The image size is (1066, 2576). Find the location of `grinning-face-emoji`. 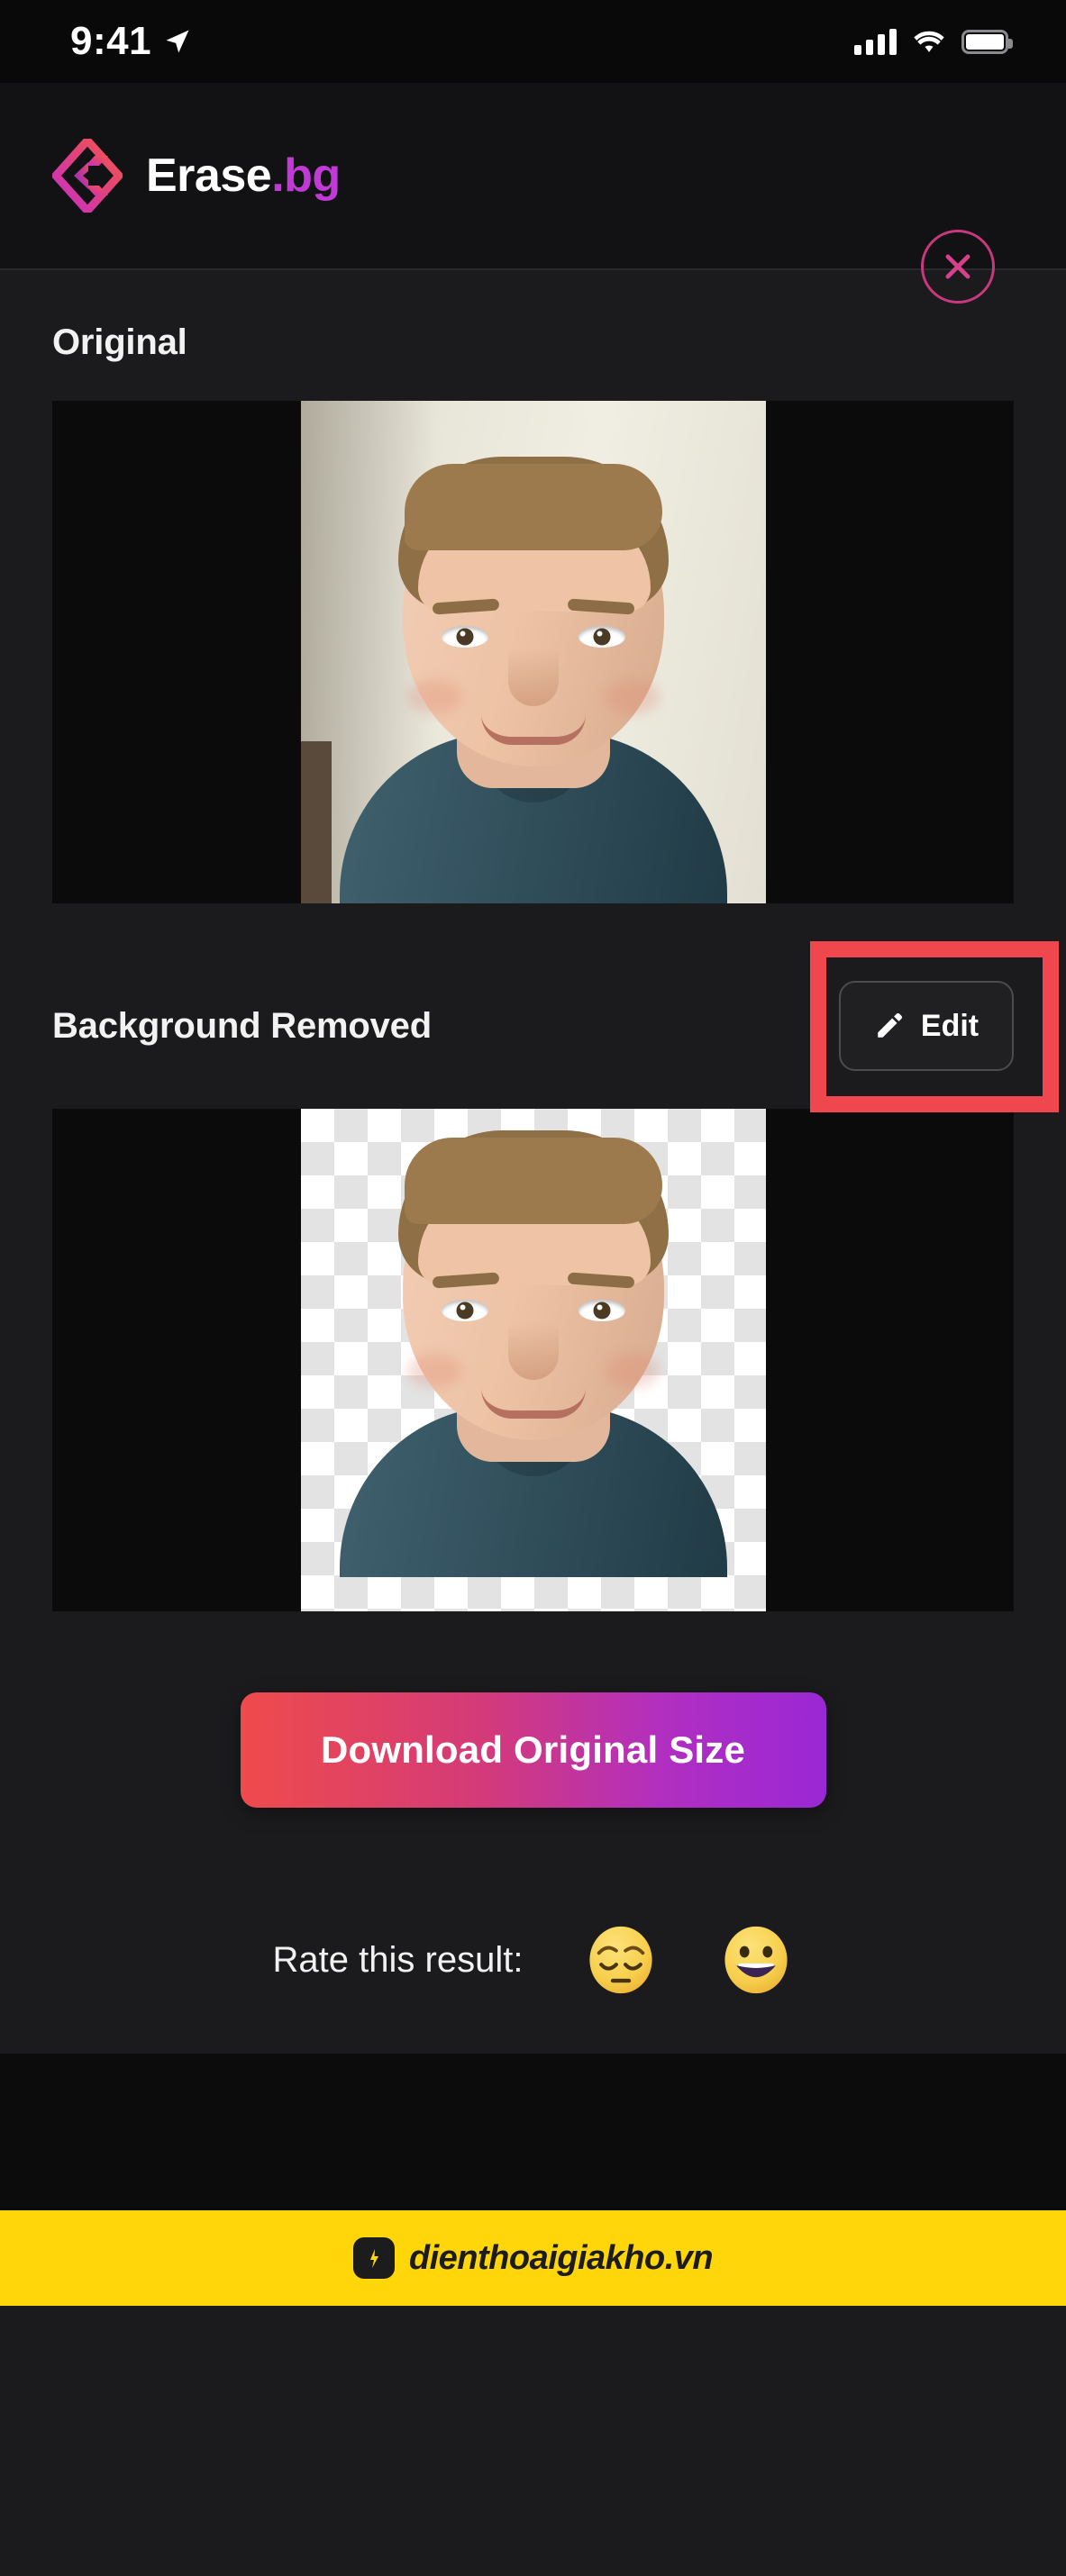

grinning-face-emoji is located at coordinates (756, 1960).